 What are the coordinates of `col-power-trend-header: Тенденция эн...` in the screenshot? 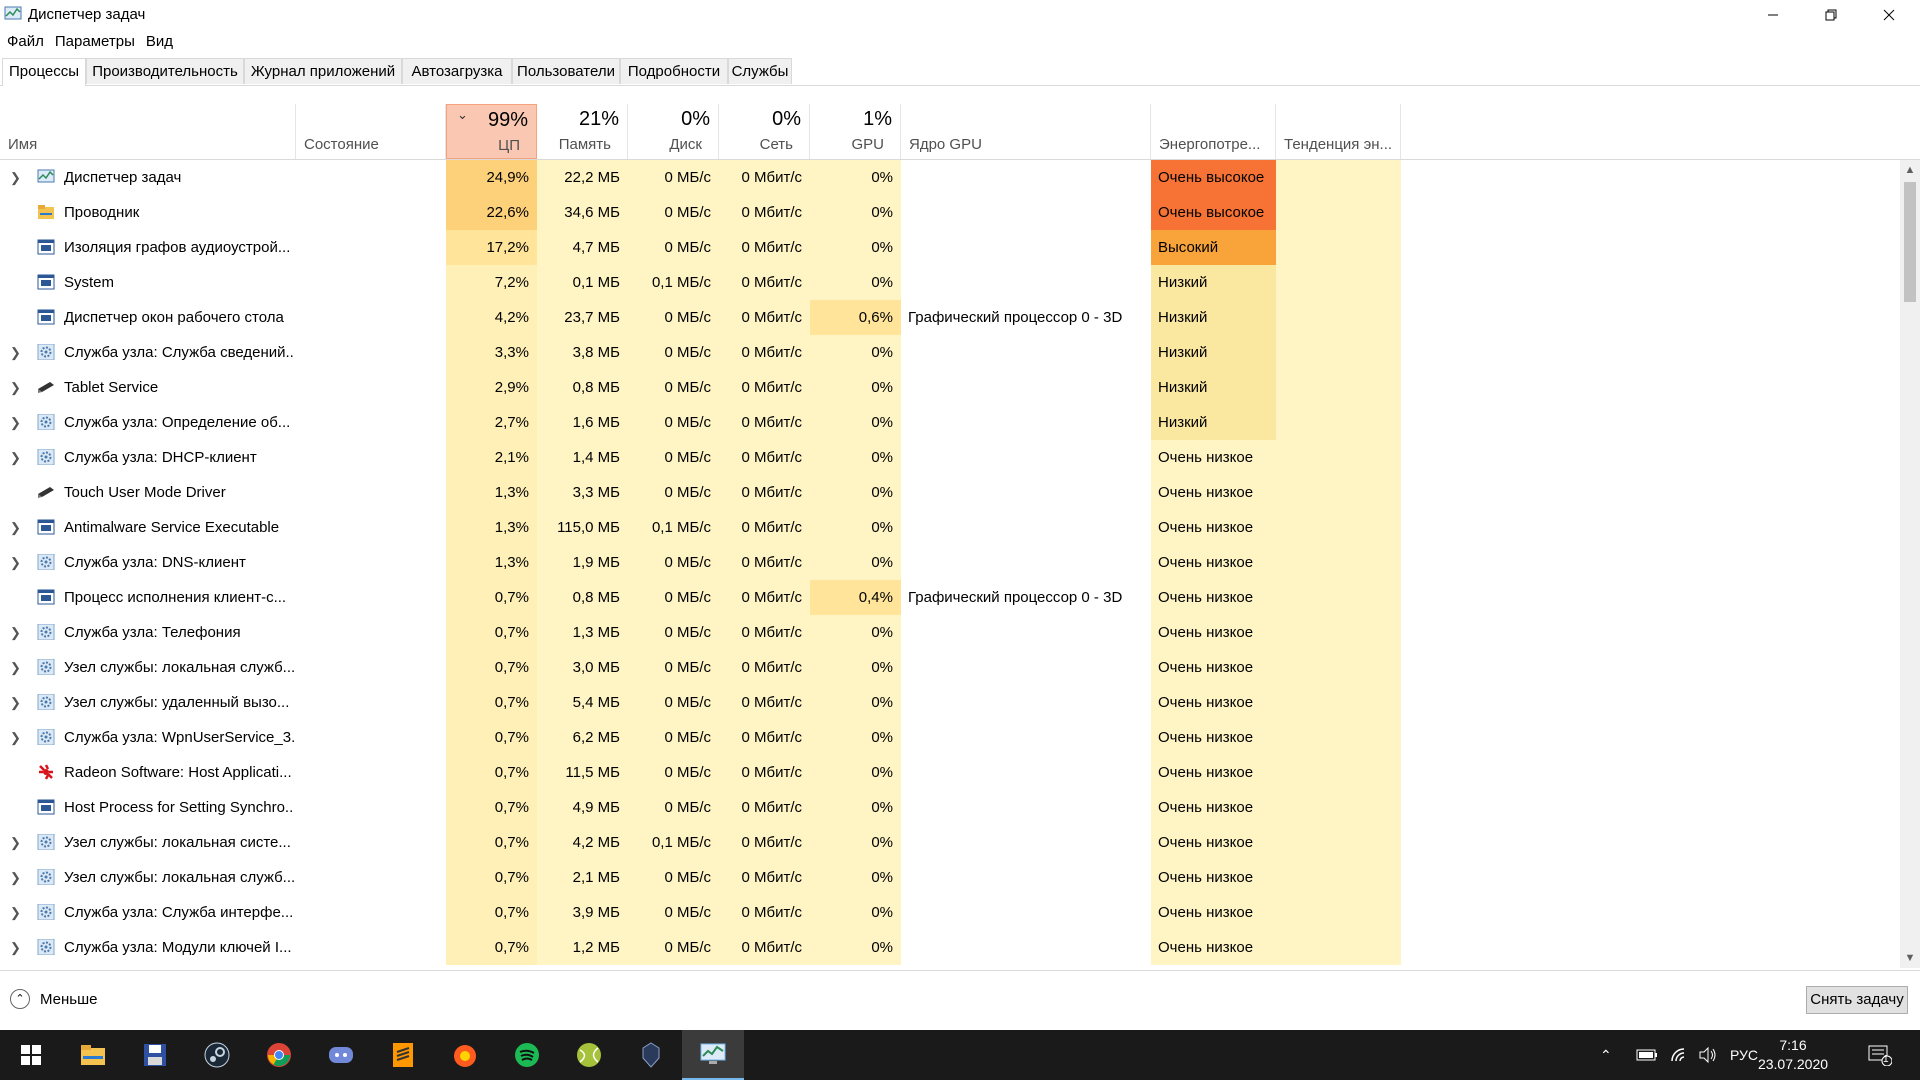 It's located at (1338, 131).